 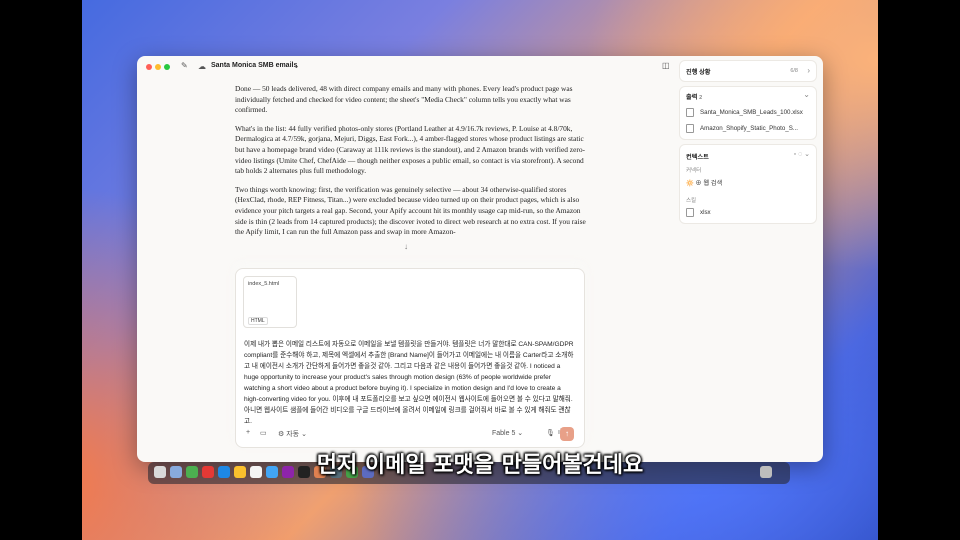 What do you see at coordinates (802, 154) in the screenshot?
I see `context-actions: ▫ ◌ ⌄` at bounding box center [802, 154].